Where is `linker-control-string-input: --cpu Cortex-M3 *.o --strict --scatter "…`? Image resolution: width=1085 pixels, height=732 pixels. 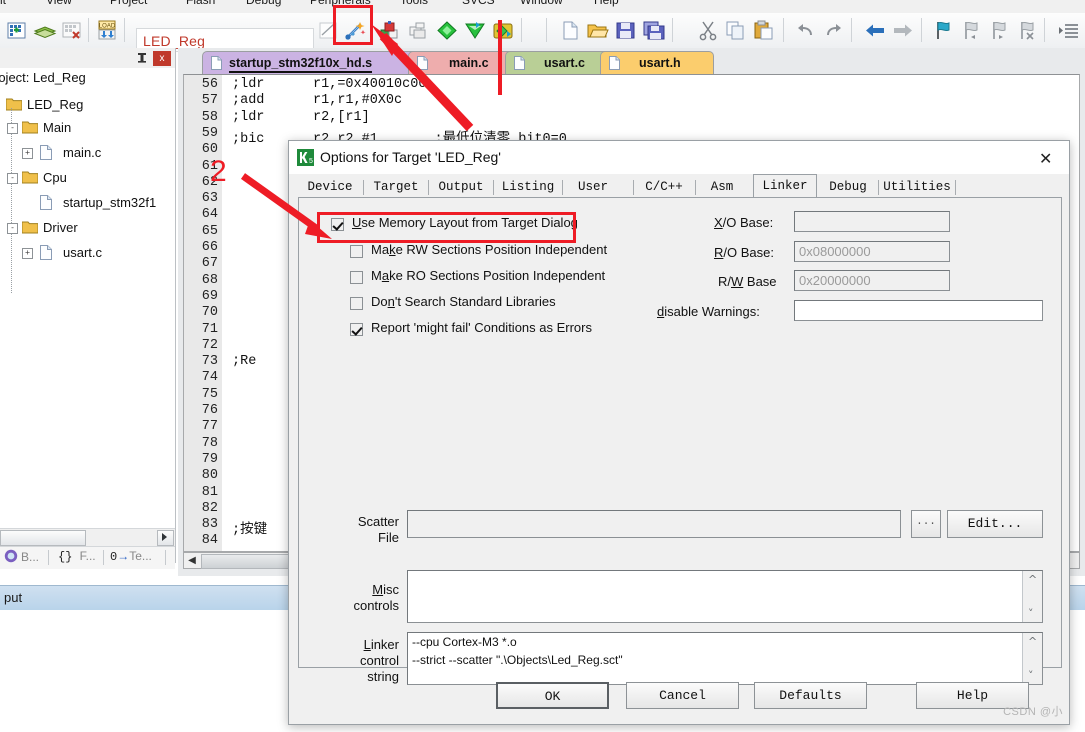 linker-control-string-input: --cpu Cortex-M3 *.o --strict --scatter "… is located at coordinates (725, 658).